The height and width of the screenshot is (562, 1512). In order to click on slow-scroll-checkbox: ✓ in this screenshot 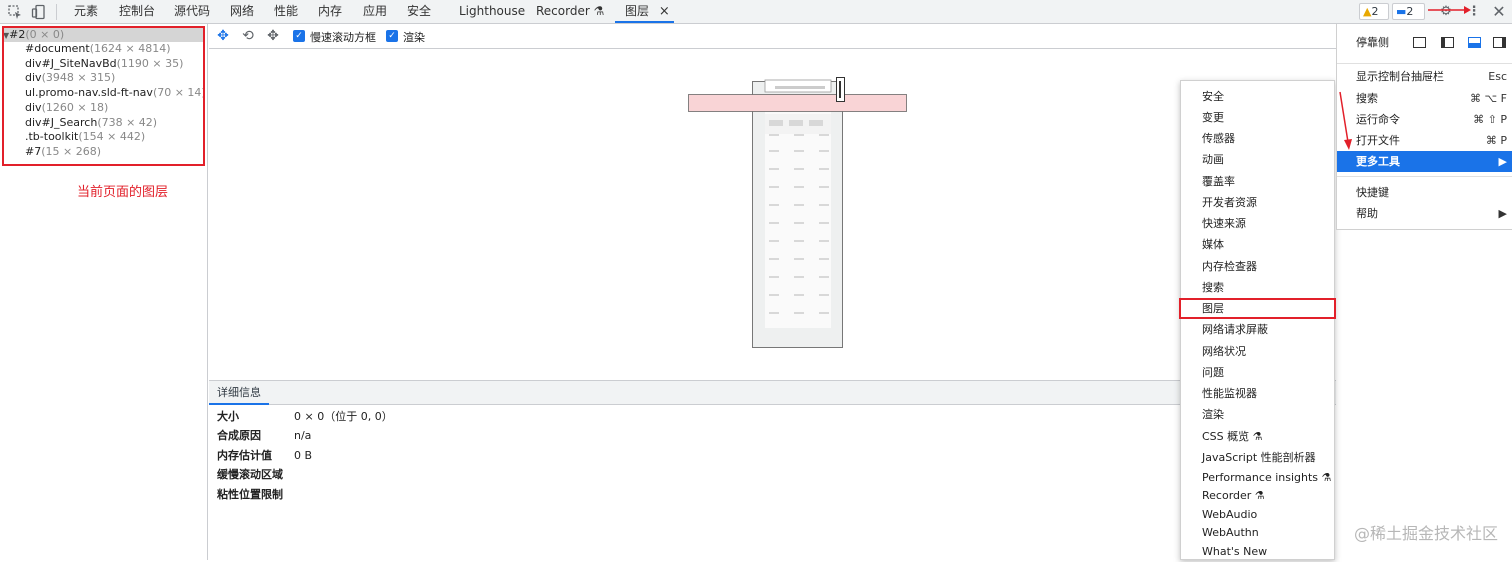, I will do `click(299, 36)`.